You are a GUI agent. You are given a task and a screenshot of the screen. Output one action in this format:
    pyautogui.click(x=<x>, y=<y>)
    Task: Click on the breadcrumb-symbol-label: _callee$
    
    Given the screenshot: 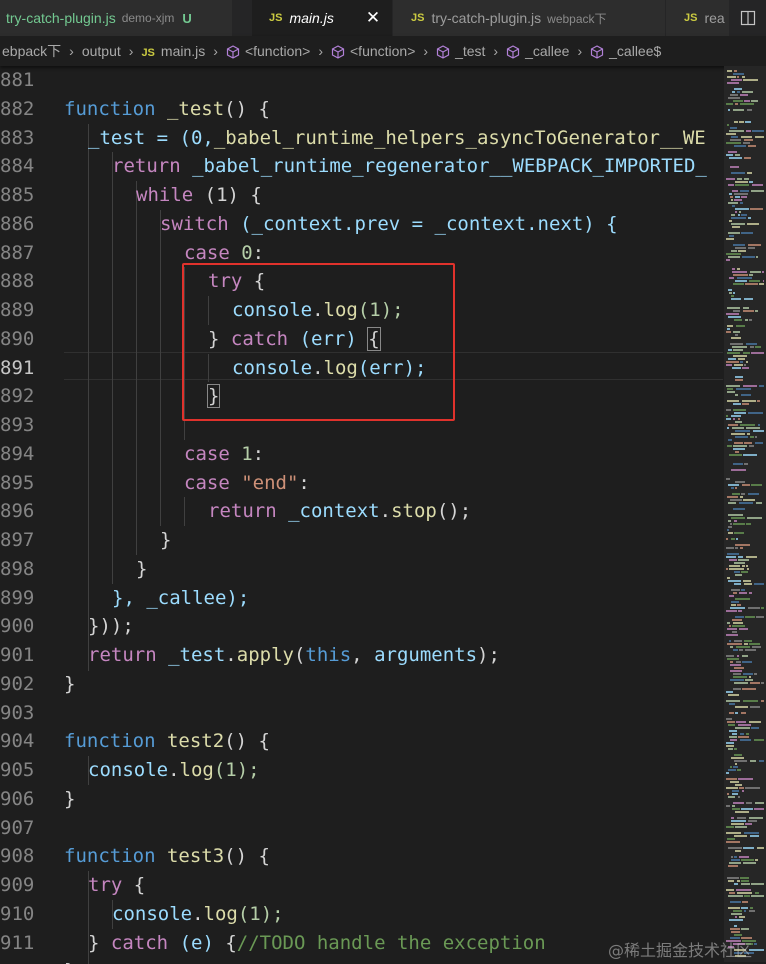 What is the action you would take?
    pyautogui.click(x=635, y=50)
    